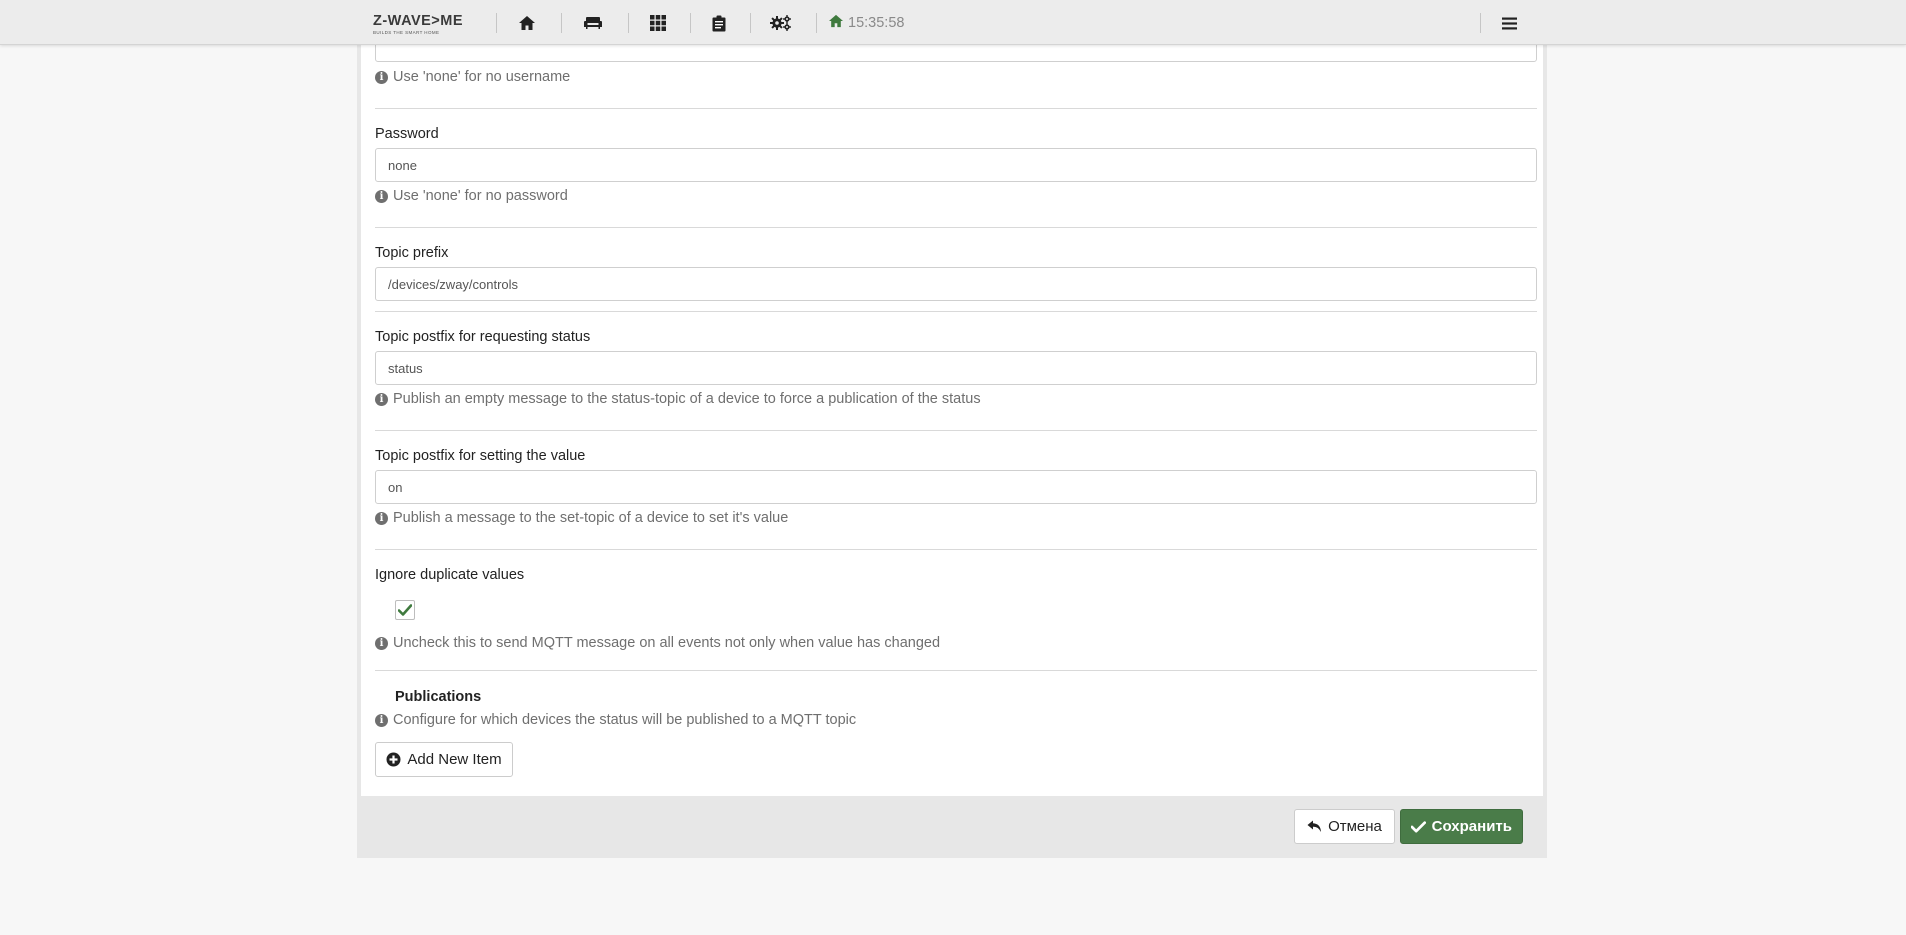 This screenshot has width=1906, height=935. What do you see at coordinates (719, 23) in the screenshot?
I see `clipboard-icon` at bounding box center [719, 23].